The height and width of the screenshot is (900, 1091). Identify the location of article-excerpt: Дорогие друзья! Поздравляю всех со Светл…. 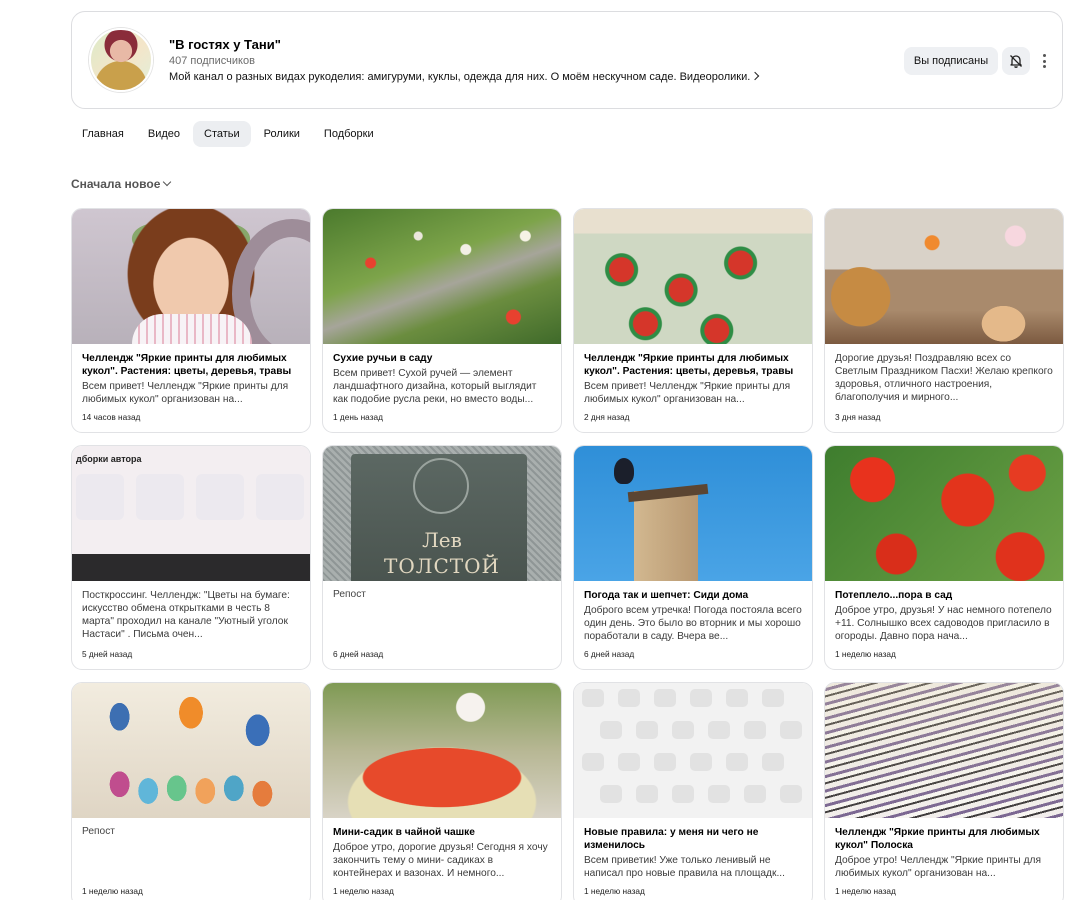
(944, 378).